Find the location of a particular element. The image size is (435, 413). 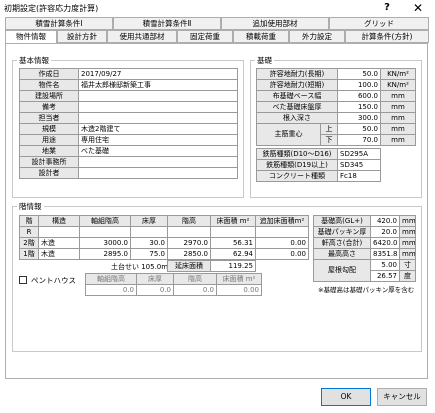

help-button: ? is located at coordinates (387, 8).